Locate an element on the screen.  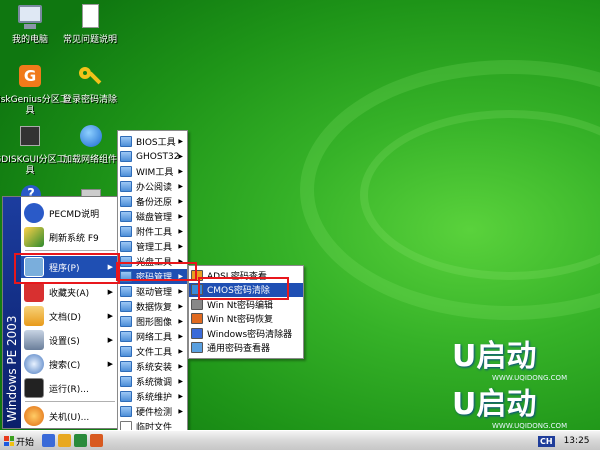
programs-item: 磁盘管理 ▶ is located at coordinates (152, 216).